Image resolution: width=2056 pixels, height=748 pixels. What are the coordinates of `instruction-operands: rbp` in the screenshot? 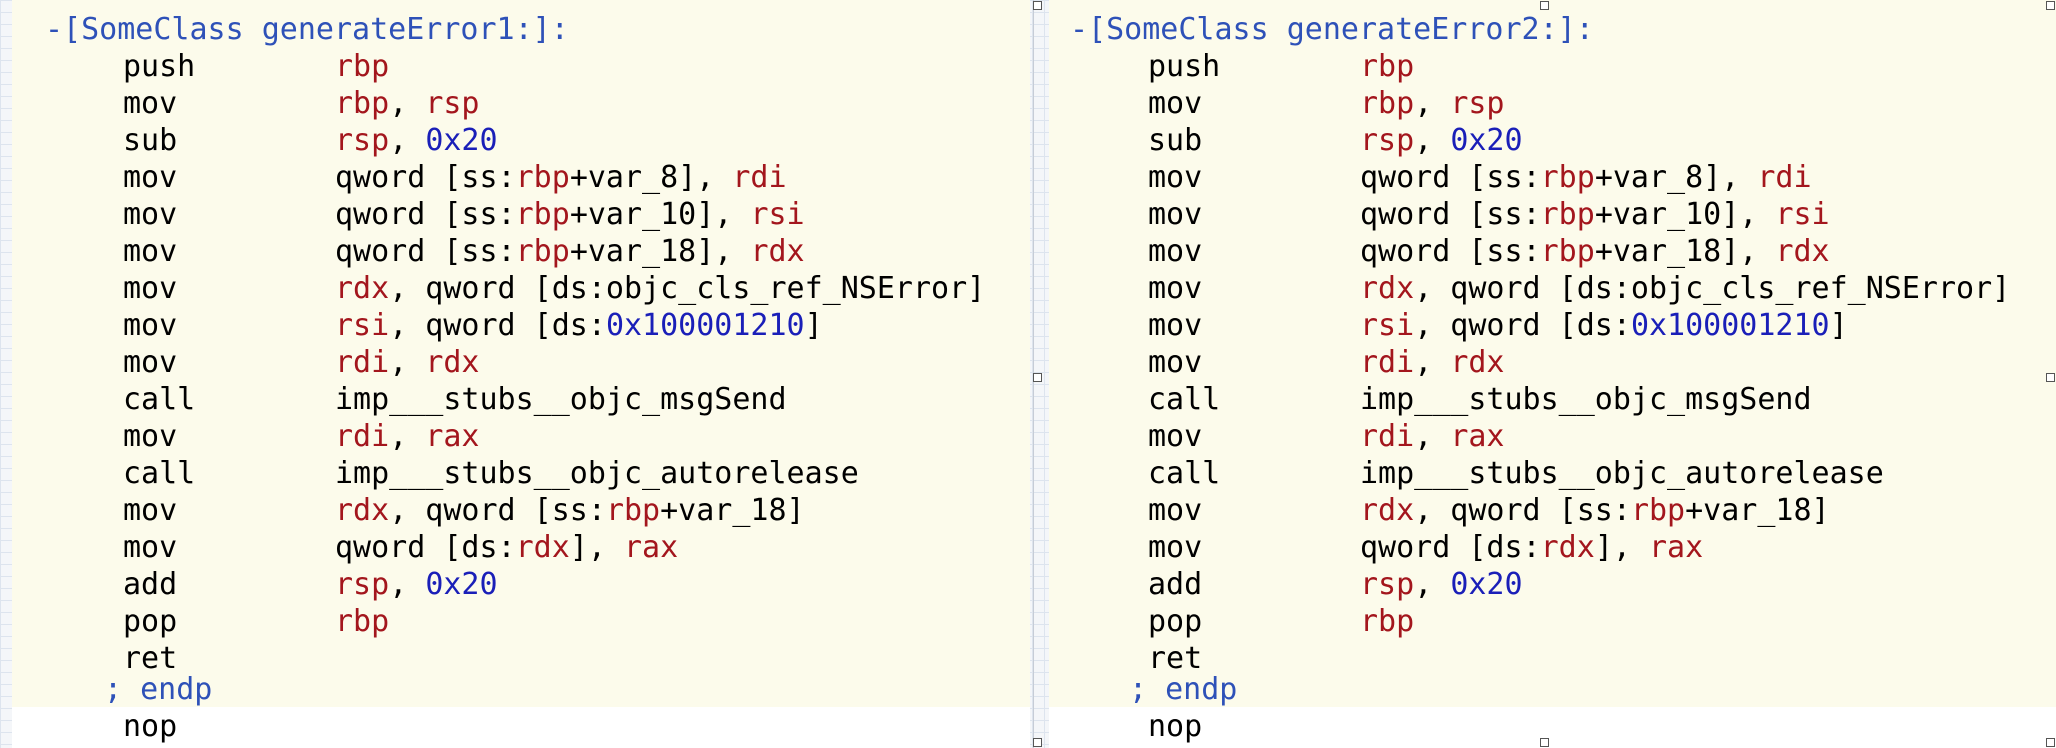 It's located at (362, 621).